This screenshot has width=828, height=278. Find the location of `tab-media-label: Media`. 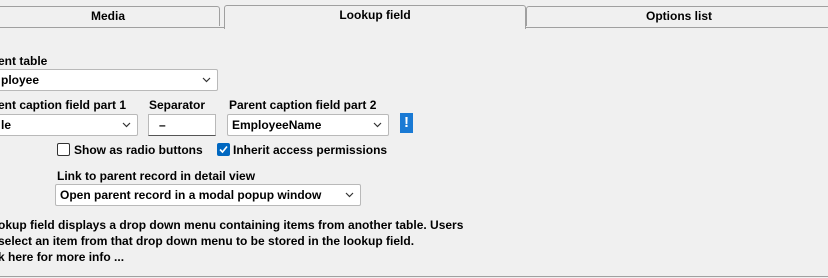

tab-media-label: Media is located at coordinates (107, 16).